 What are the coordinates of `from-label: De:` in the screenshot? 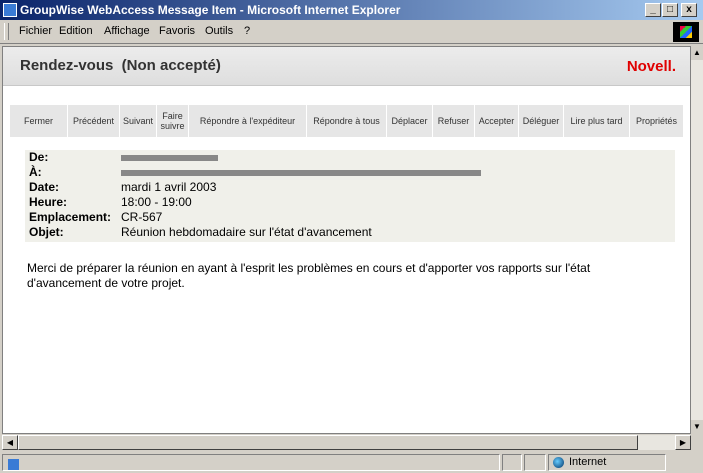 It's located at (39, 157).